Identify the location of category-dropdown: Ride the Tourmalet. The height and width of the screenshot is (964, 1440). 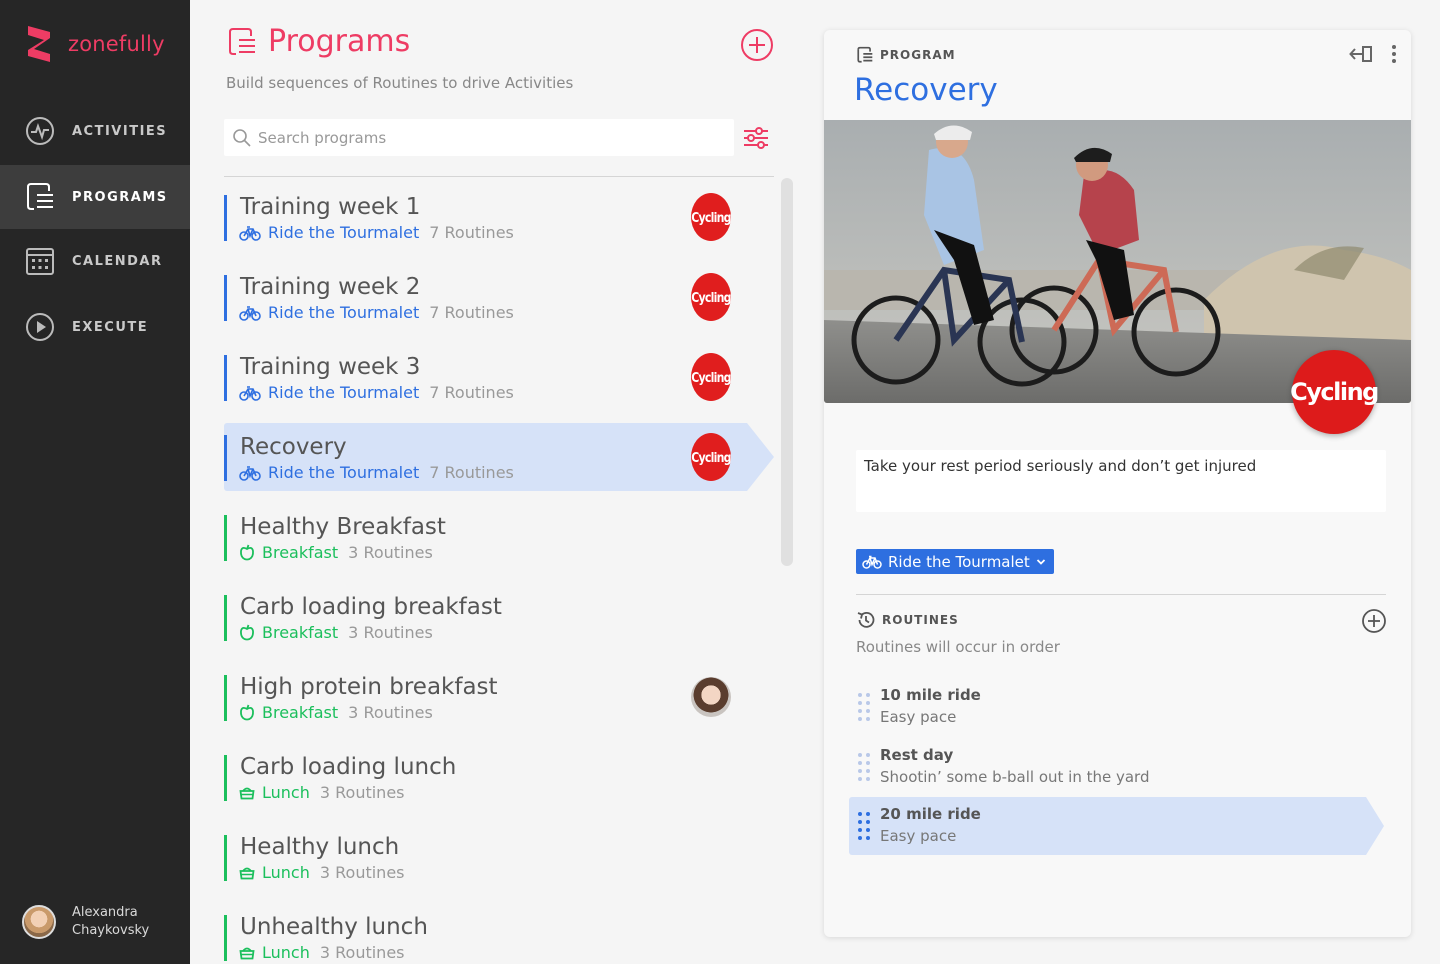
(955, 561).